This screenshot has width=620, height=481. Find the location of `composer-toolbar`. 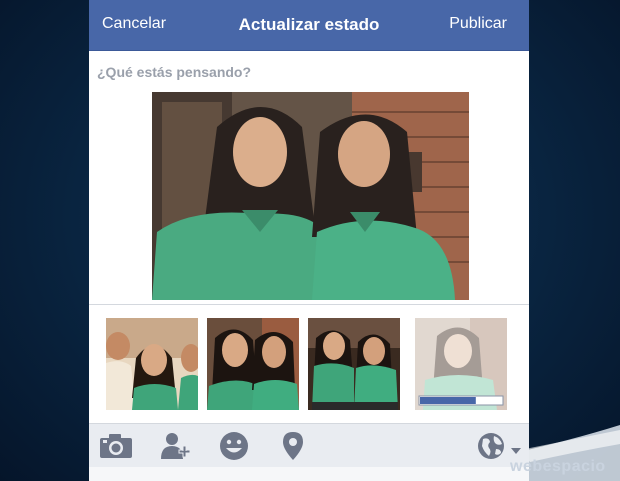

composer-toolbar is located at coordinates (309, 445).